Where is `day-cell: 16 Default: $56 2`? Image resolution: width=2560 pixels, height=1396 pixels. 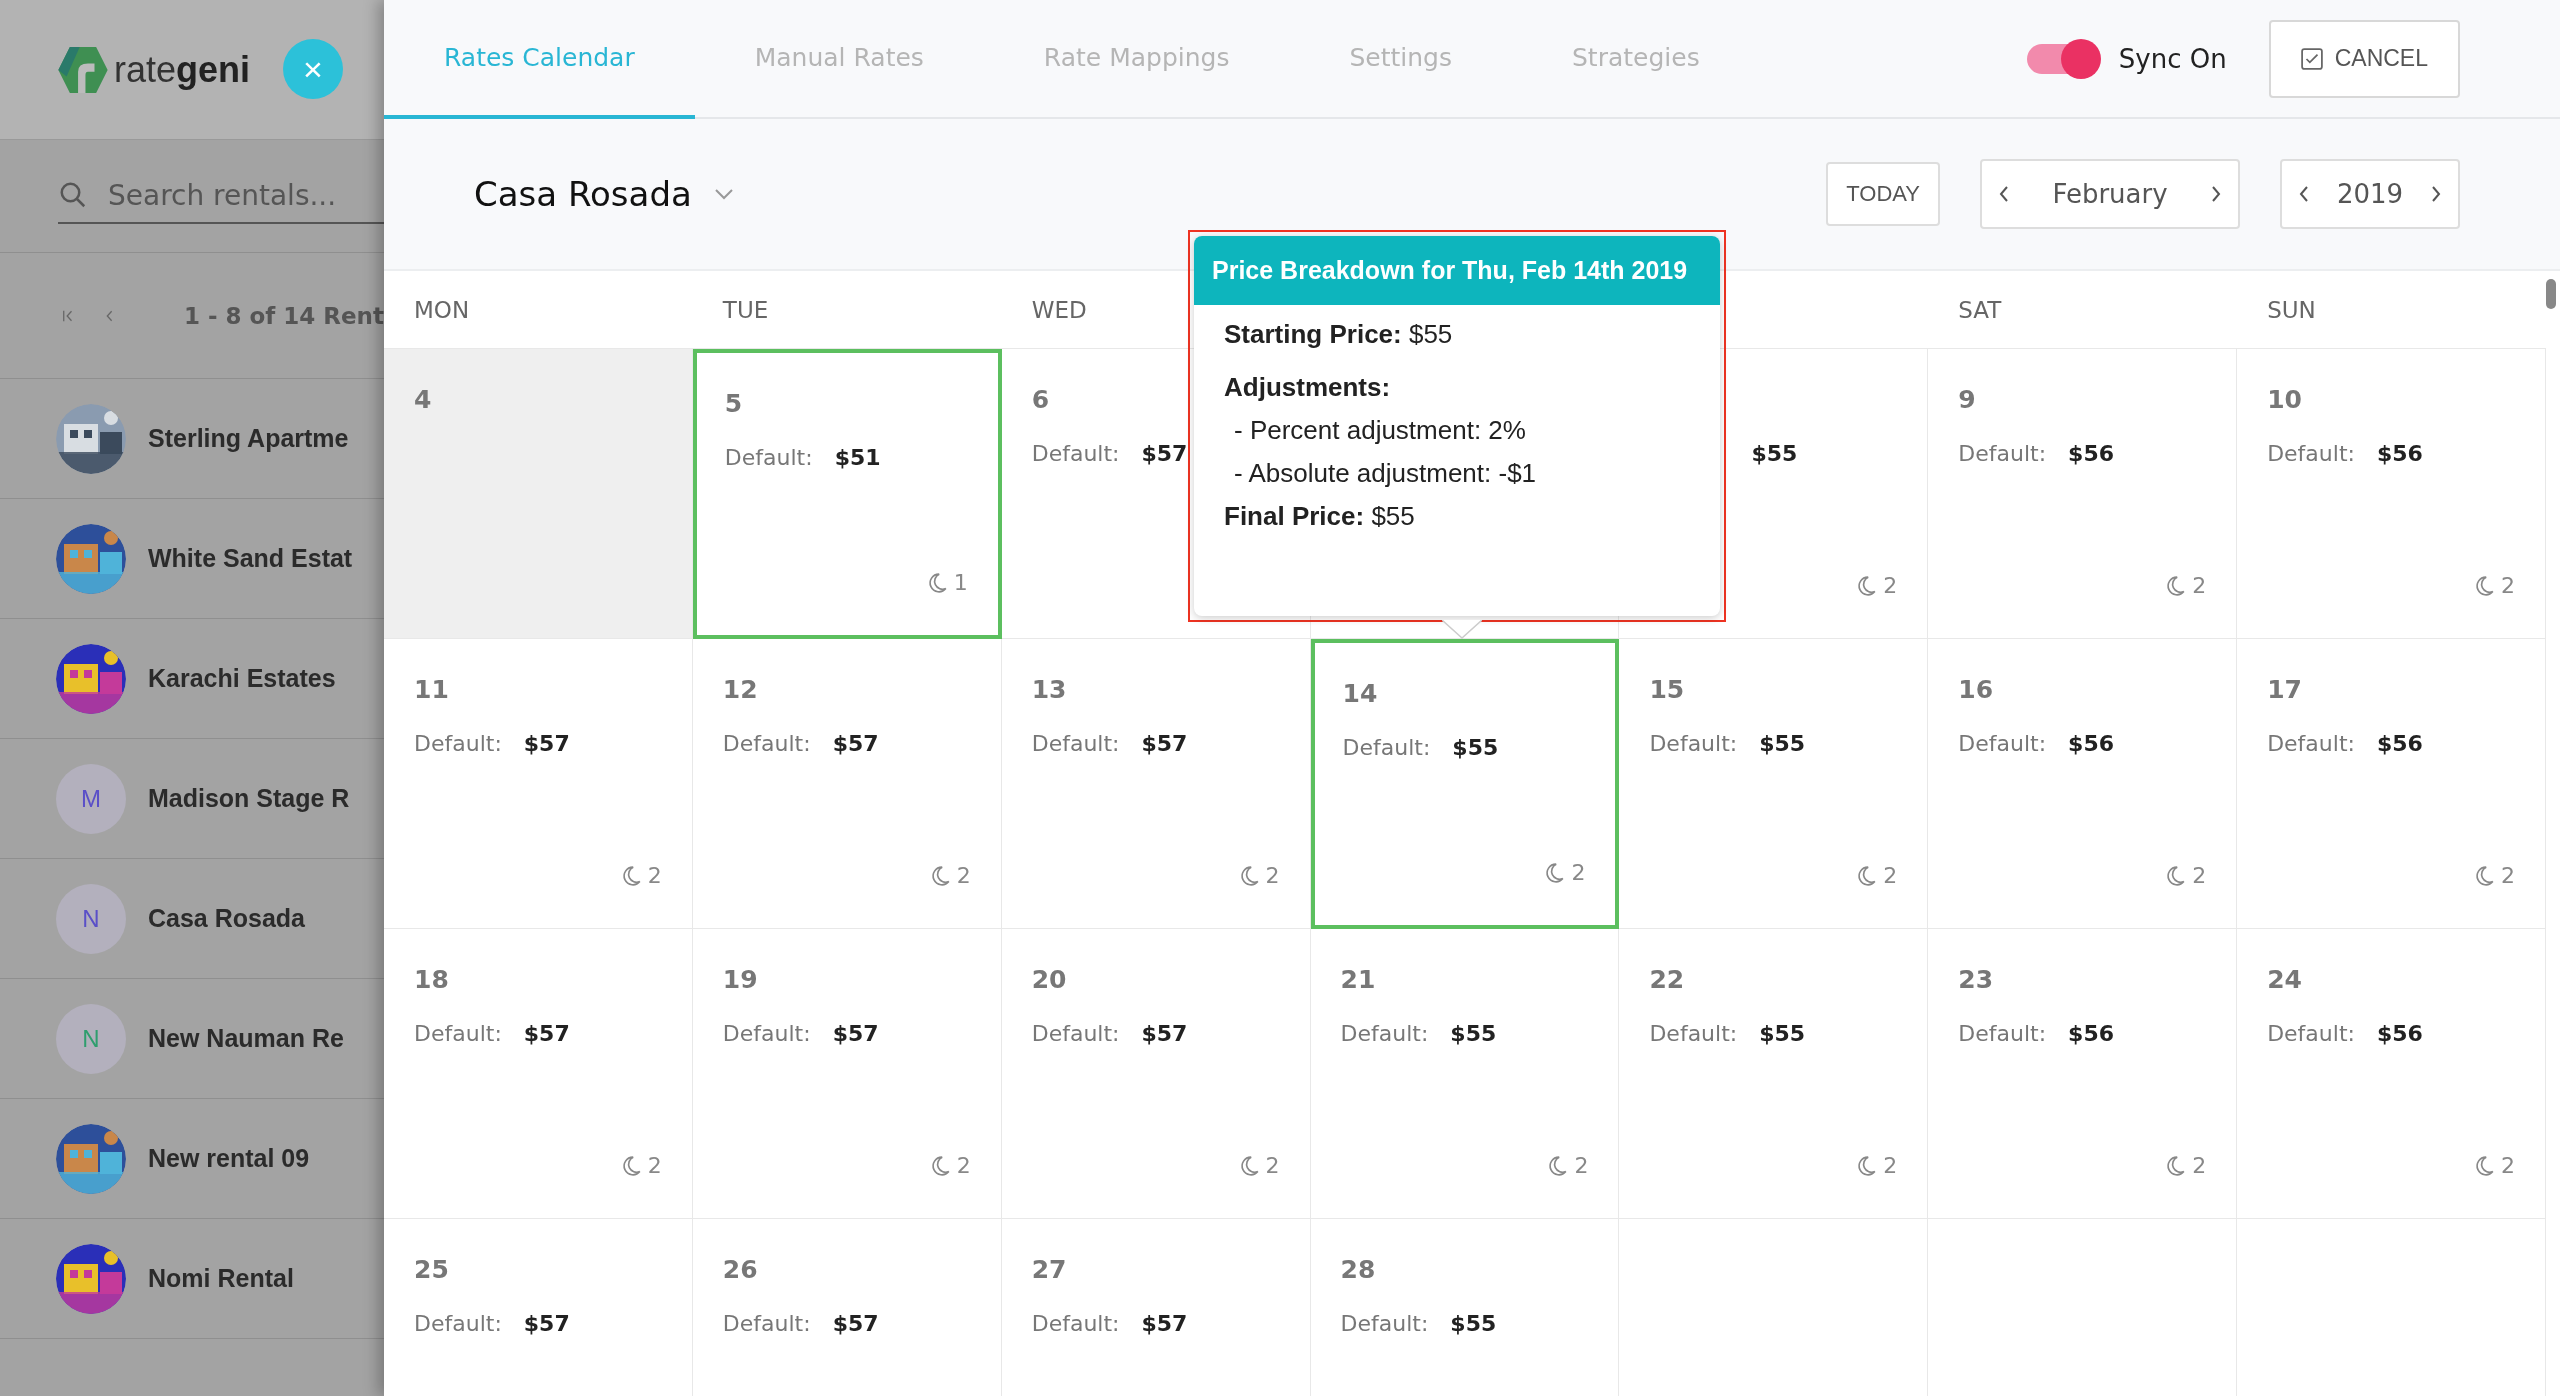 day-cell: 16 Default: $56 2 is located at coordinates (2083, 784).